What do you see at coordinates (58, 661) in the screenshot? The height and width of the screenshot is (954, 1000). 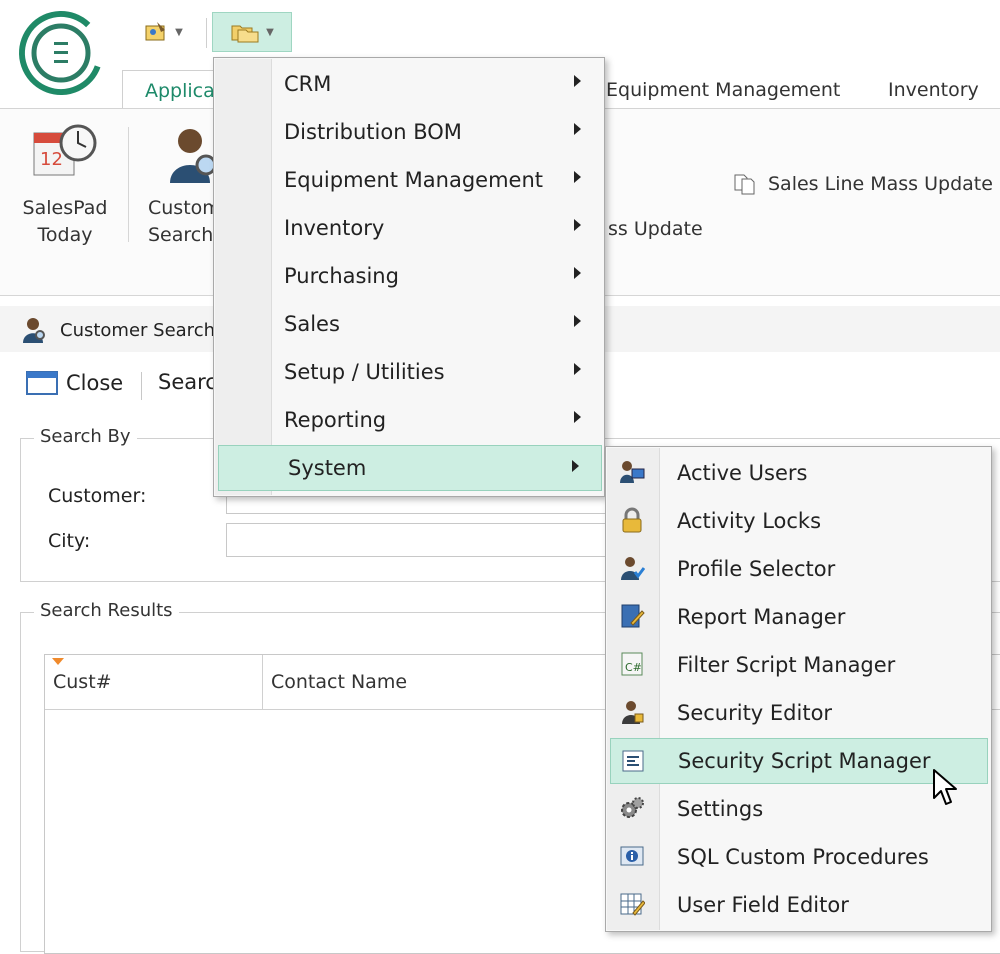 I see `sort-indicator-icon` at bounding box center [58, 661].